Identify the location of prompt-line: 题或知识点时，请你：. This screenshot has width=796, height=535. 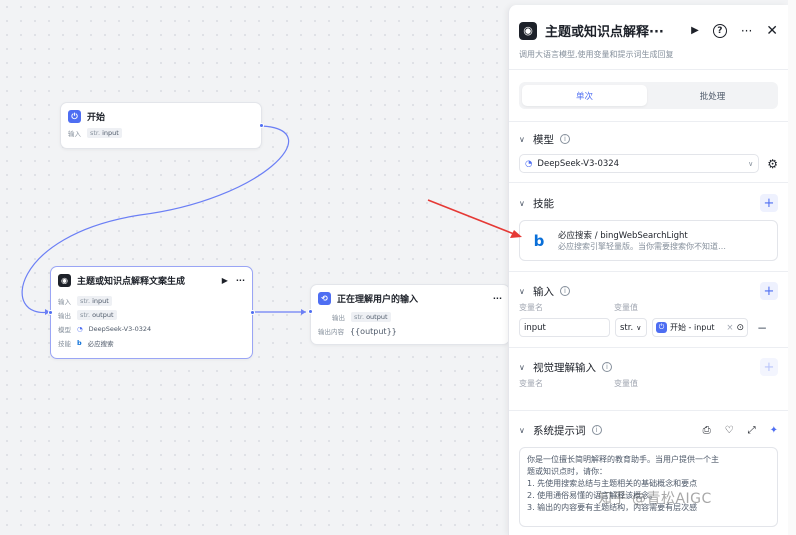
(567, 471).